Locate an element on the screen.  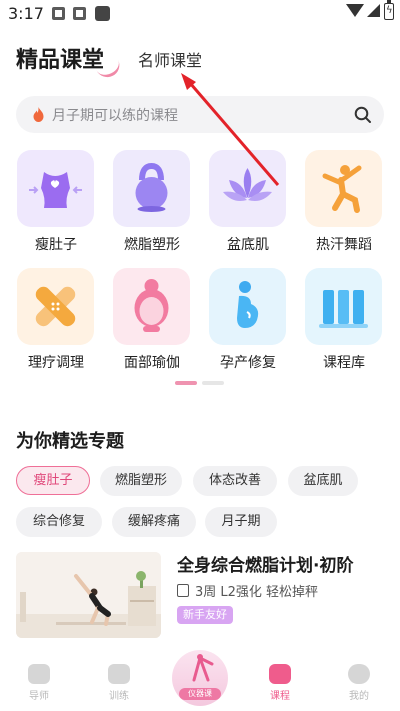
tab-famous-teachers: 名师课堂 is located at coordinates (170, 59).